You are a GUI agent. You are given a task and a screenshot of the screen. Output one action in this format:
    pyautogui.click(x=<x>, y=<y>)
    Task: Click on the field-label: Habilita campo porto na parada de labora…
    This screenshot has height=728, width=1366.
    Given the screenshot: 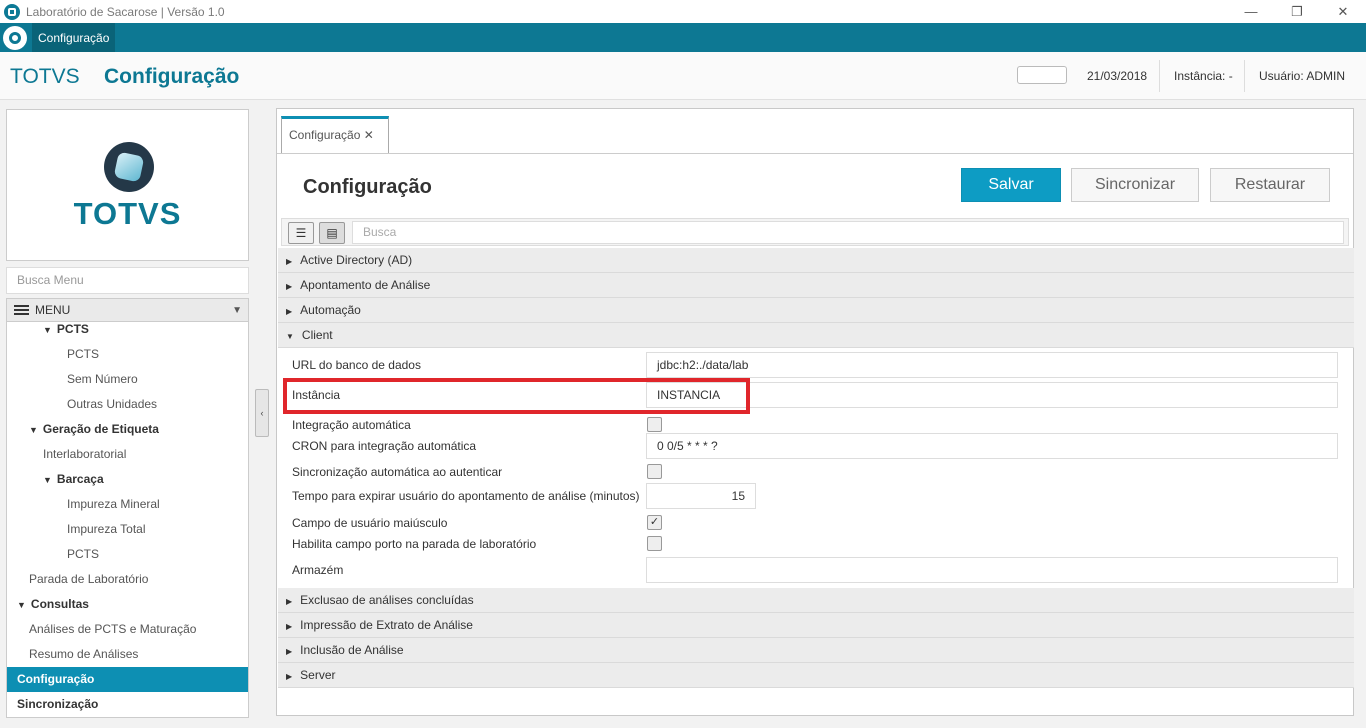 What is the action you would take?
    pyautogui.click(x=414, y=544)
    